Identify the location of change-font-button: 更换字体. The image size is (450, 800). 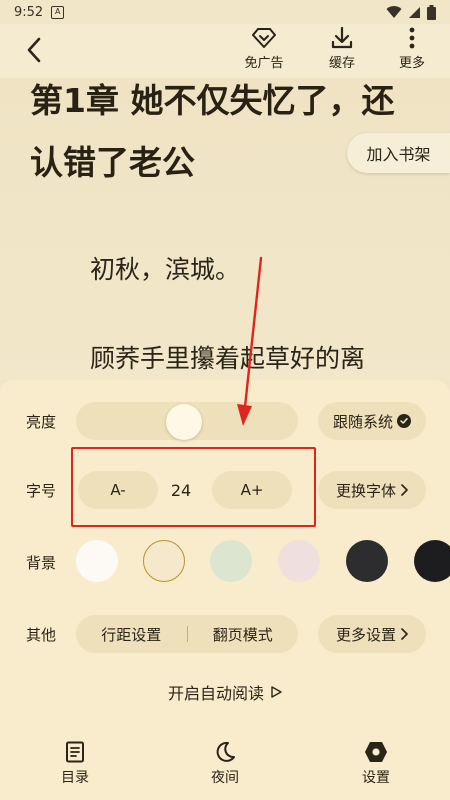
(372, 490).